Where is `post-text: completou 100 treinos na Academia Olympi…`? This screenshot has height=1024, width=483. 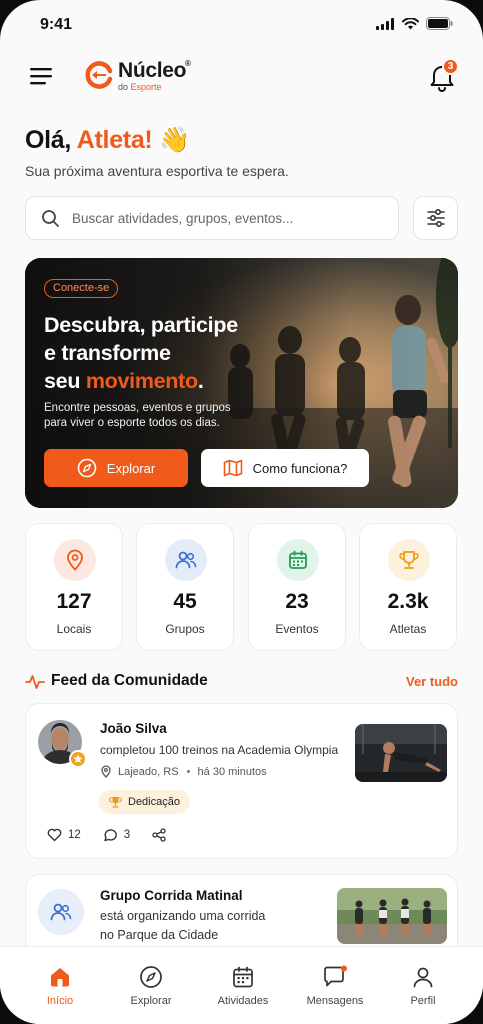 post-text: completou 100 treinos na Academia Olympi… is located at coordinates (219, 750).